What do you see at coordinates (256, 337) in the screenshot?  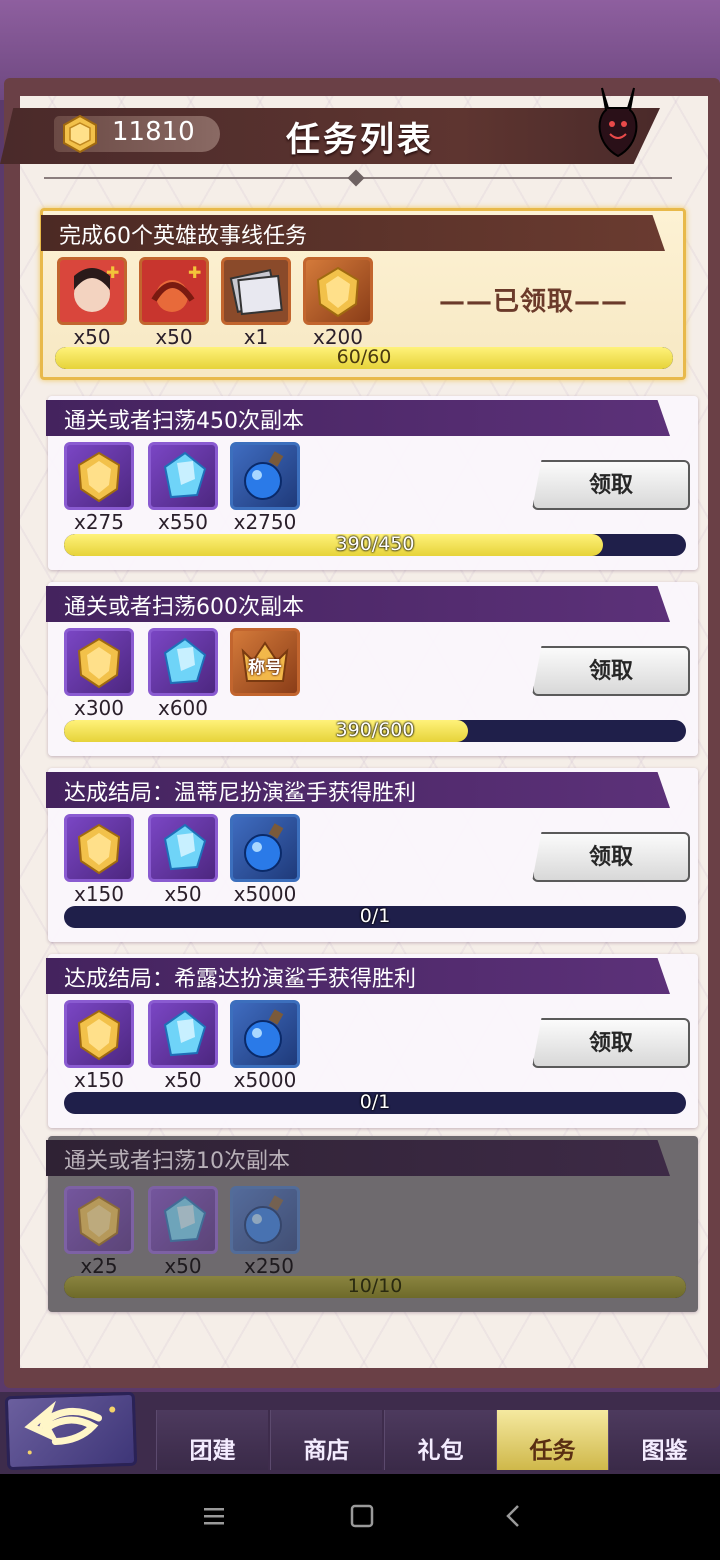 I see `reward-qty: x1` at bounding box center [256, 337].